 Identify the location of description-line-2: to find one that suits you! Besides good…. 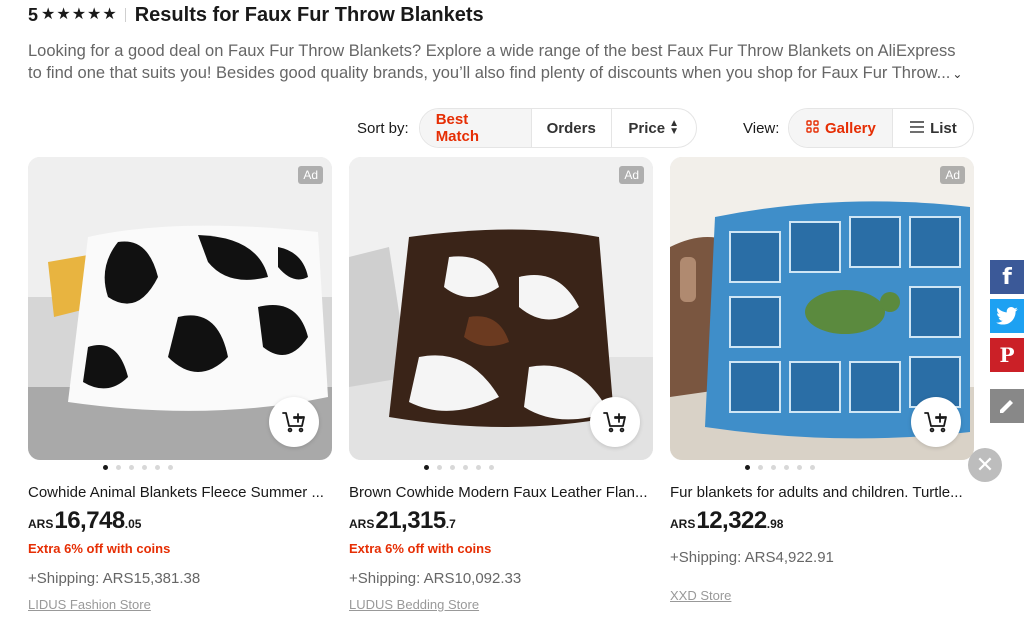
(498, 73).